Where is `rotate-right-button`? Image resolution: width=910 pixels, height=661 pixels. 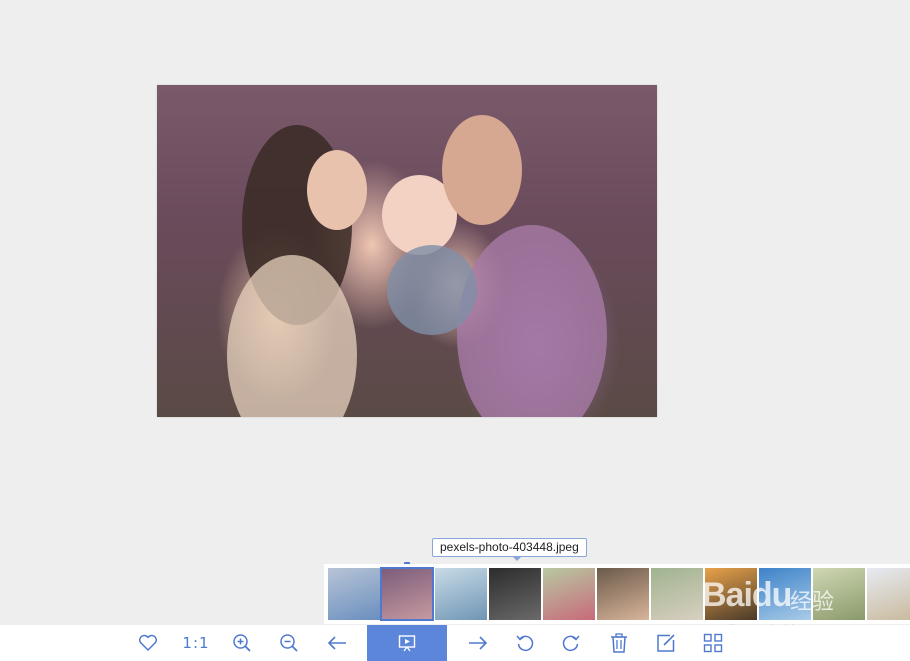 rotate-right-button is located at coordinates (571, 643).